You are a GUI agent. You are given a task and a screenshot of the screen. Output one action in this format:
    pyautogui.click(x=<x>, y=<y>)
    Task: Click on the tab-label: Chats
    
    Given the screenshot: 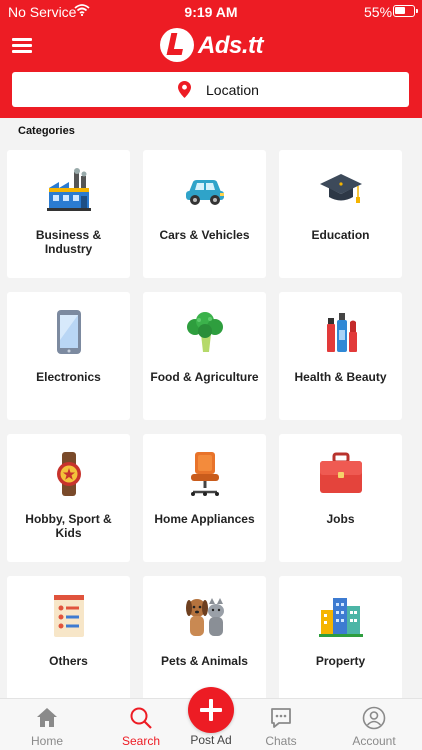 What is the action you would take?
    pyautogui.click(x=281, y=741)
    